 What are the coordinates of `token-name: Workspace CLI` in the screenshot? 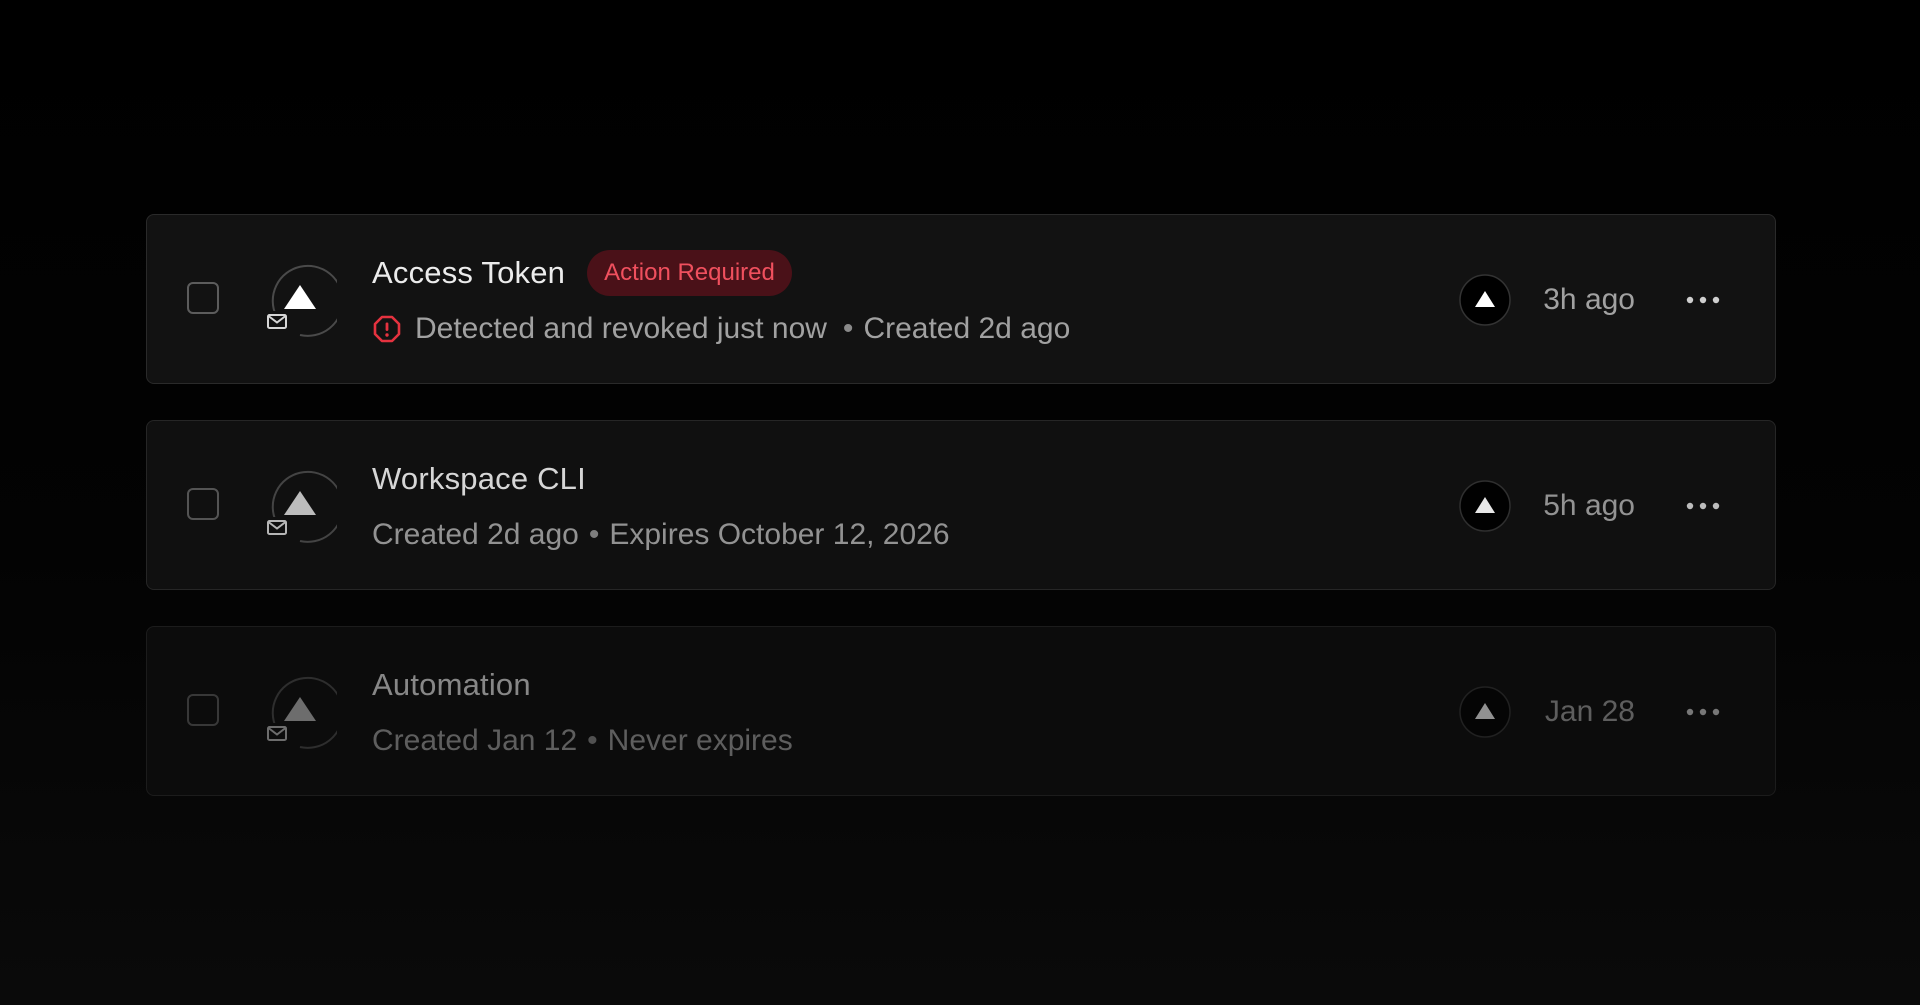 It's located at (479, 478).